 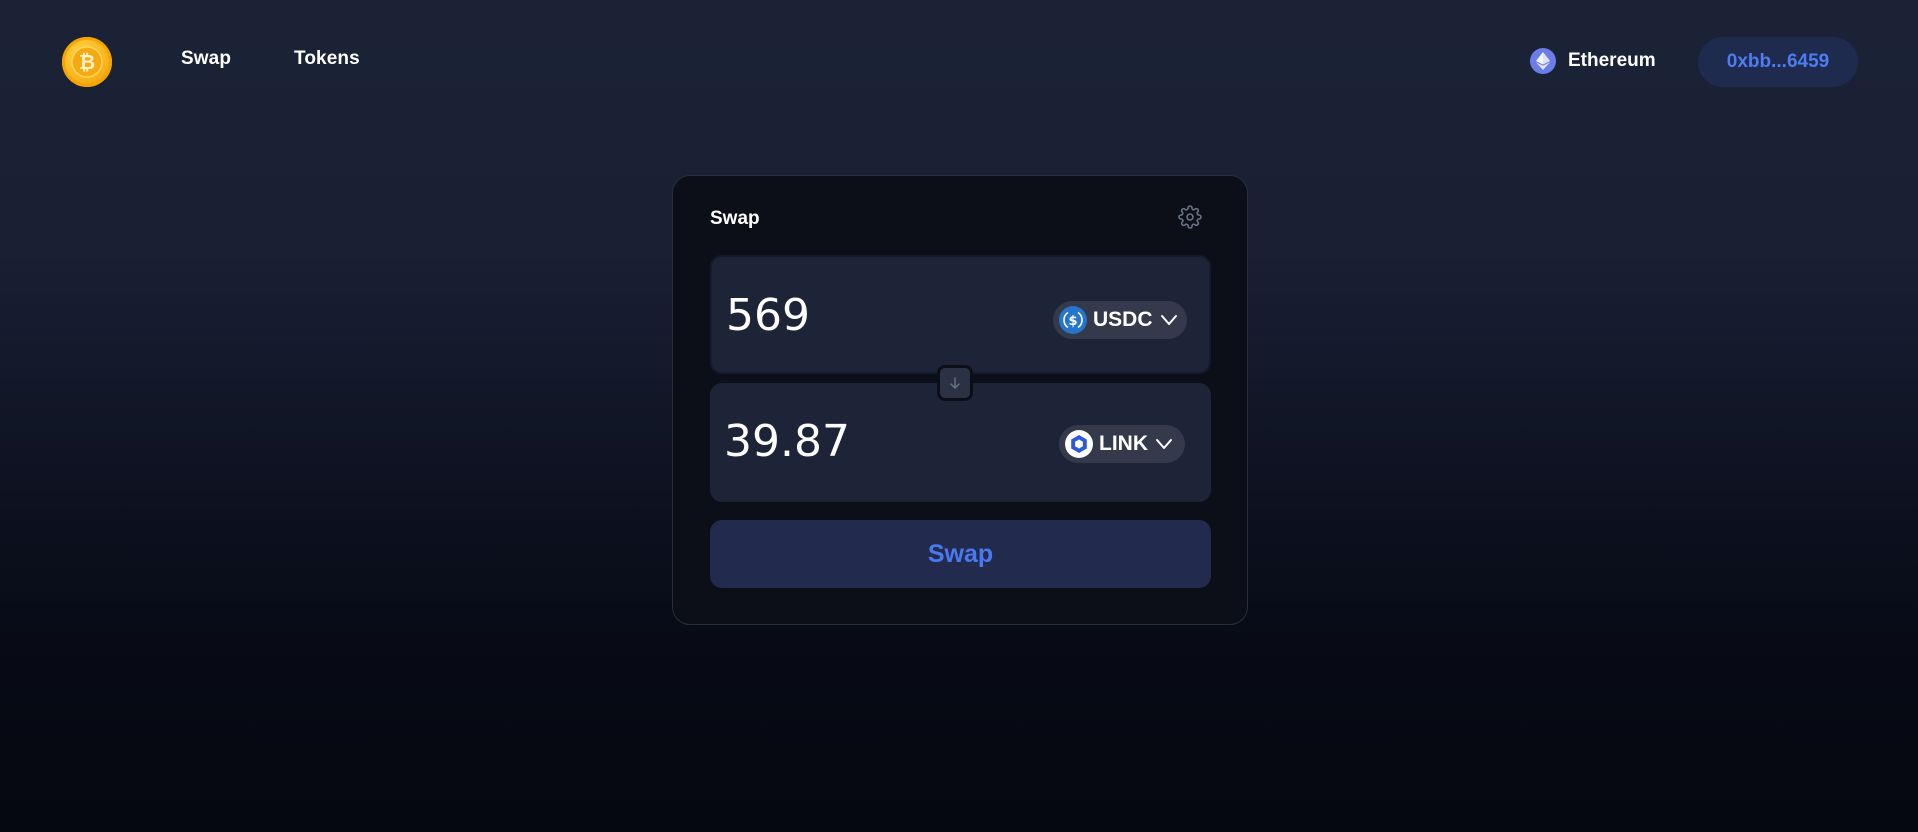 I want to click on bitcoin-logo-icon: ₿, so click(x=87, y=62).